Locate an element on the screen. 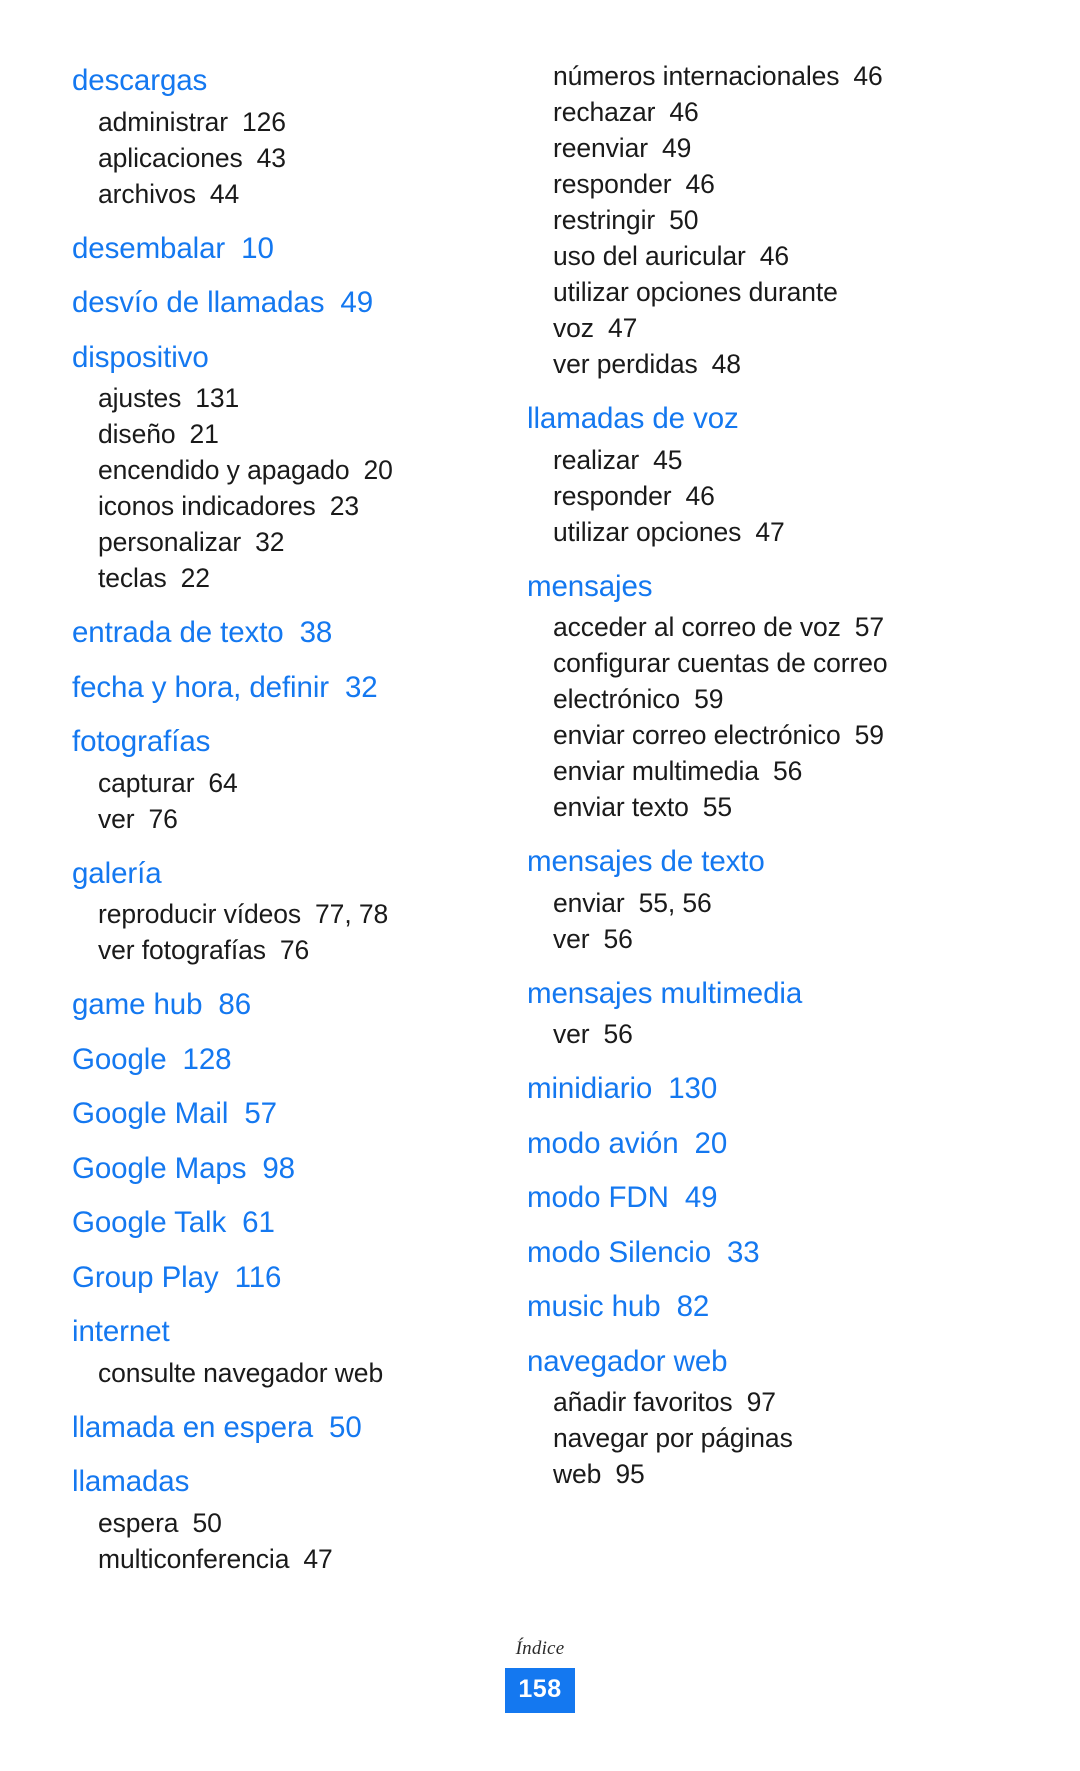 The image size is (1080, 1771). index-entry-label: enviar texto is located at coordinates (621, 807).